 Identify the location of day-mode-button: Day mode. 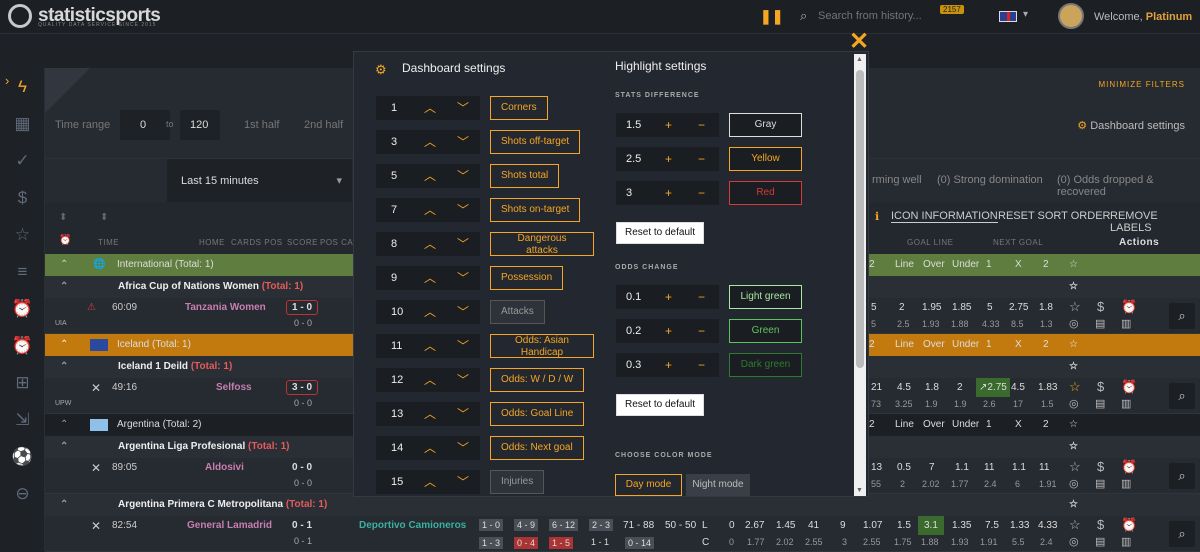
(648, 485).